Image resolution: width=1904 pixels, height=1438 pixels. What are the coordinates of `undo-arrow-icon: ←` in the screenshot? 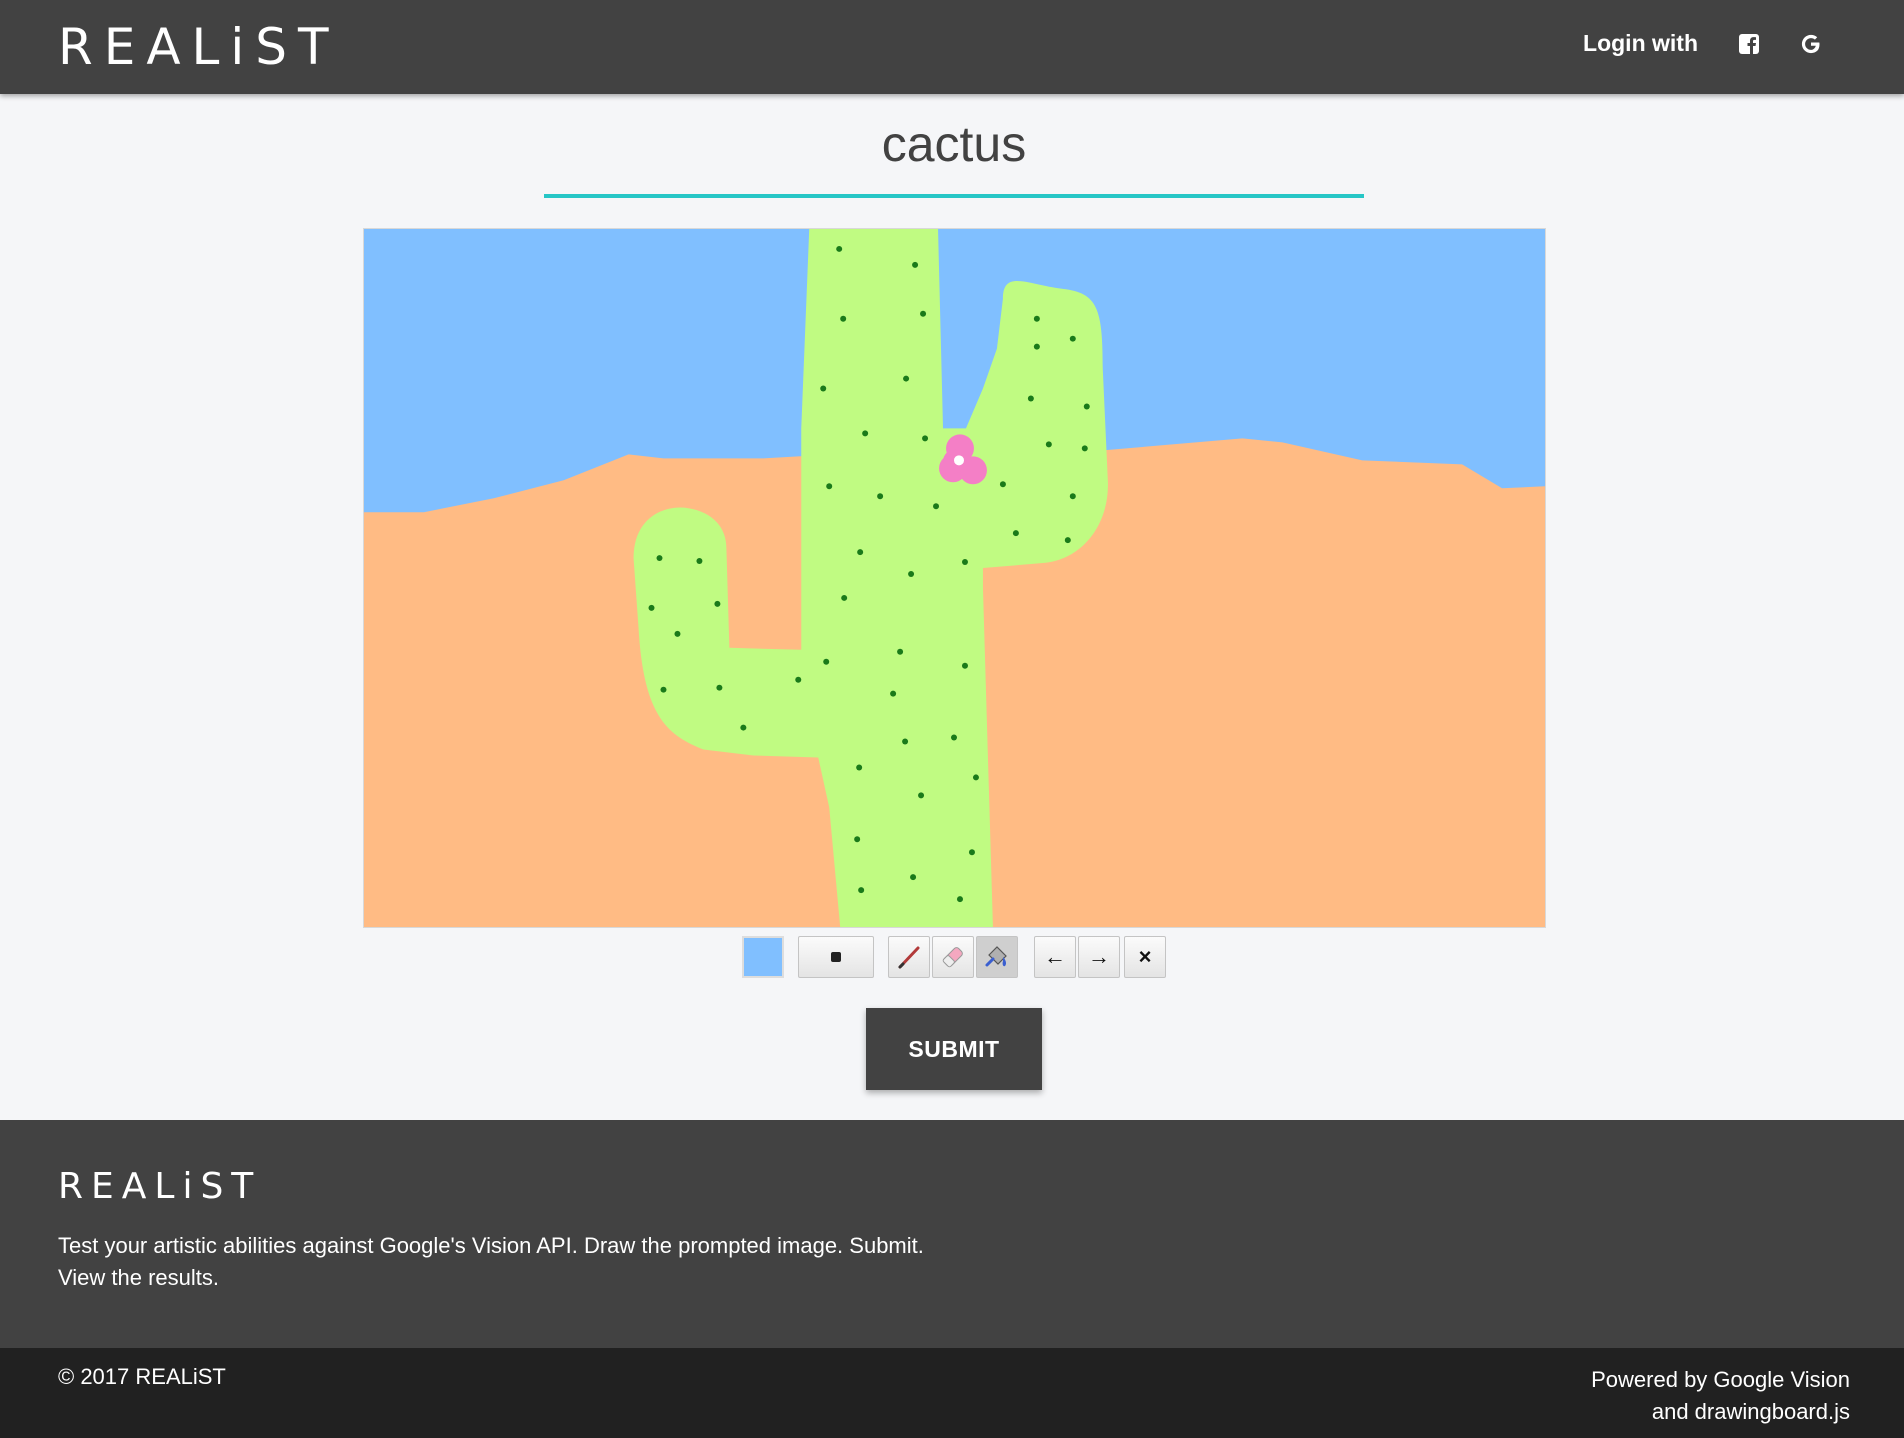 It's located at (1055, 956).